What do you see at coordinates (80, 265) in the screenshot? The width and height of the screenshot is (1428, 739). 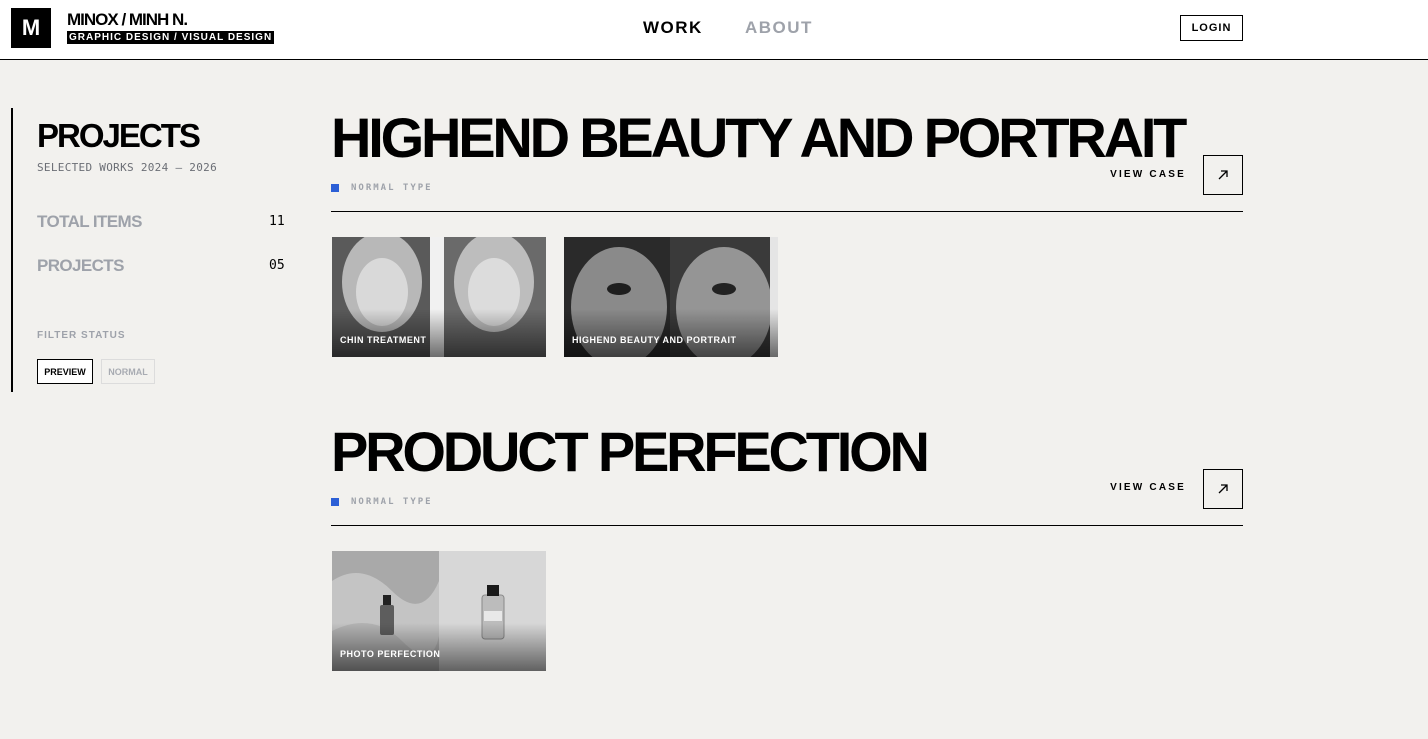 I see `stat-projects-label: PROJECTS` at bounding box center [80, 265].